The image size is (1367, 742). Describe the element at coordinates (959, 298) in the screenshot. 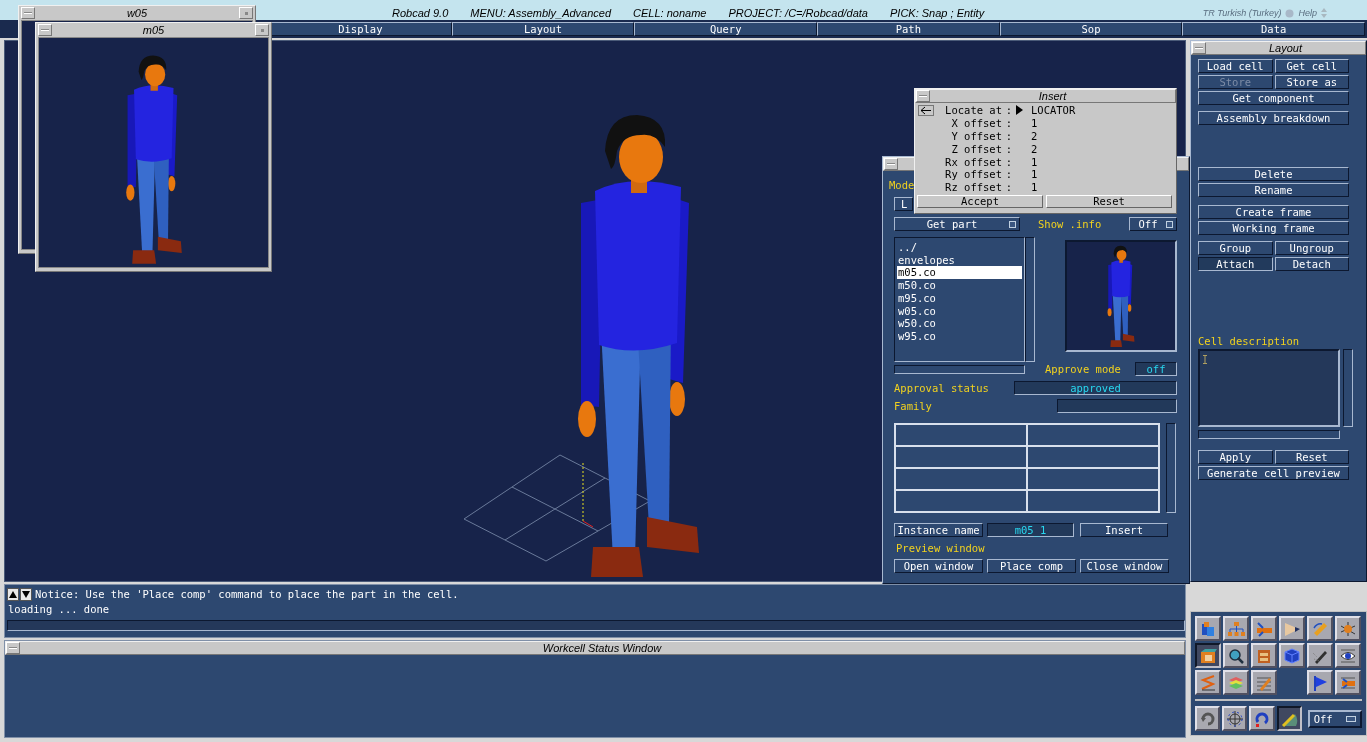

I see `file-item: m95.co` at that location.